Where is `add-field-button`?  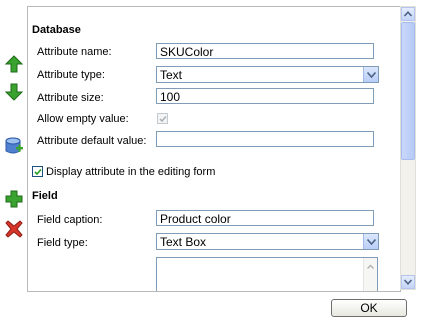 add-field-button is located at coordinates (14, 199).